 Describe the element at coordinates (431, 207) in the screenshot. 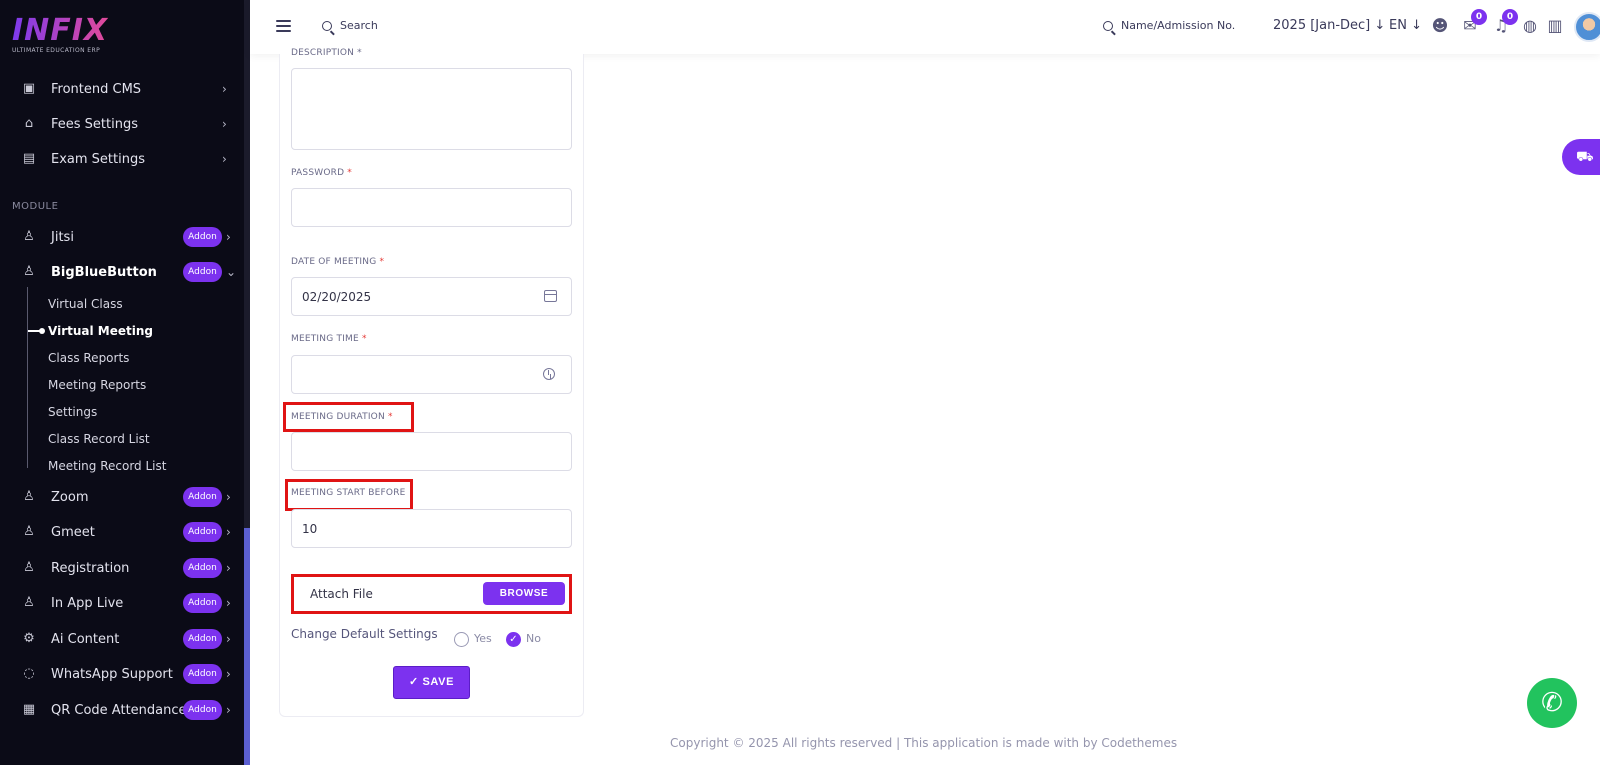

I see `password-input` at that location.